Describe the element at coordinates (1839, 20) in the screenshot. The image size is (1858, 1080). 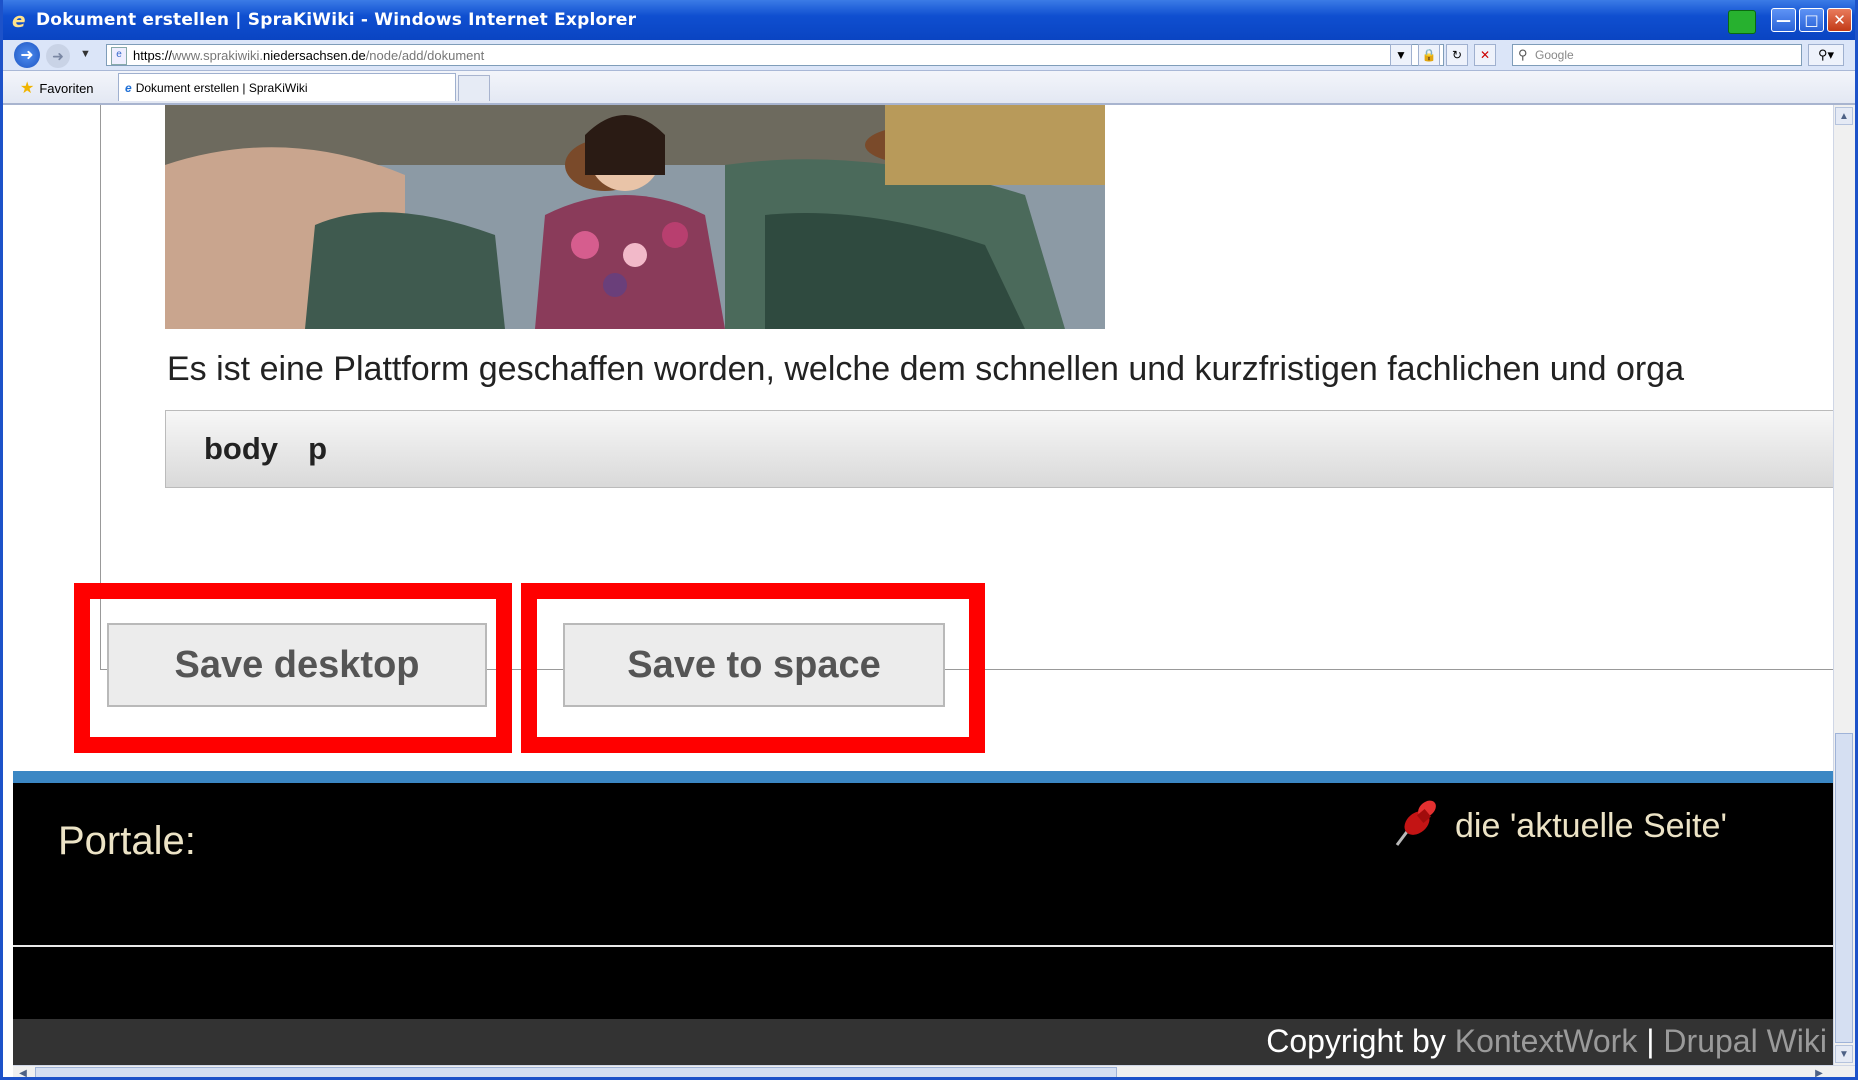
I see `close-window-button: ✕` at that location.